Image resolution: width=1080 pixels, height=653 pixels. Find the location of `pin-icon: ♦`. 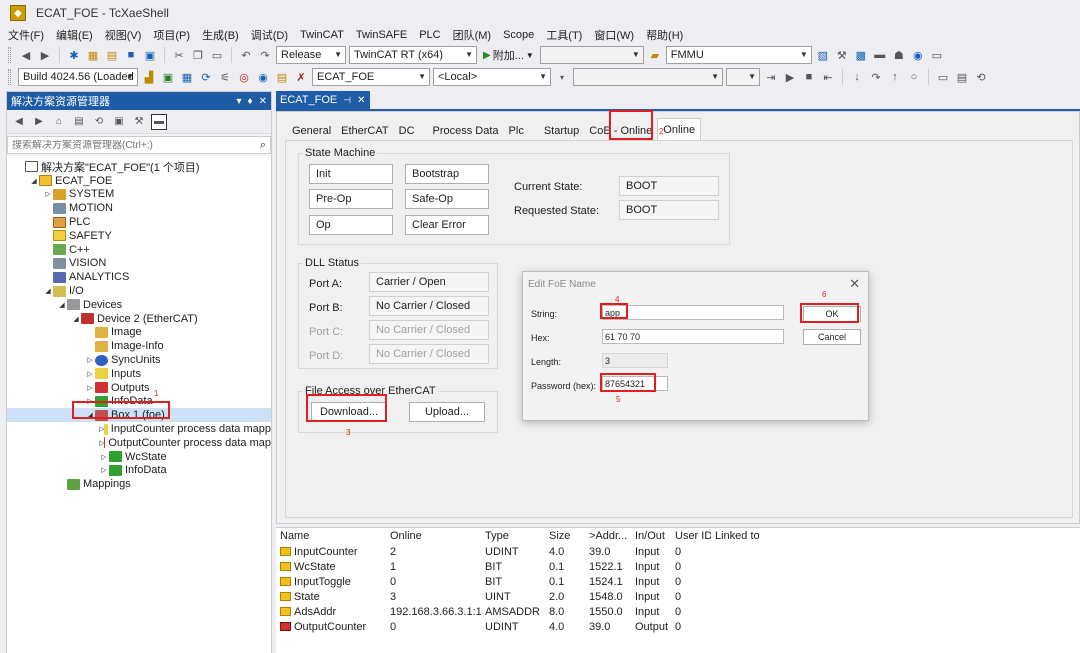

pin-icon: ♦ is located at coordinates (250, 101).